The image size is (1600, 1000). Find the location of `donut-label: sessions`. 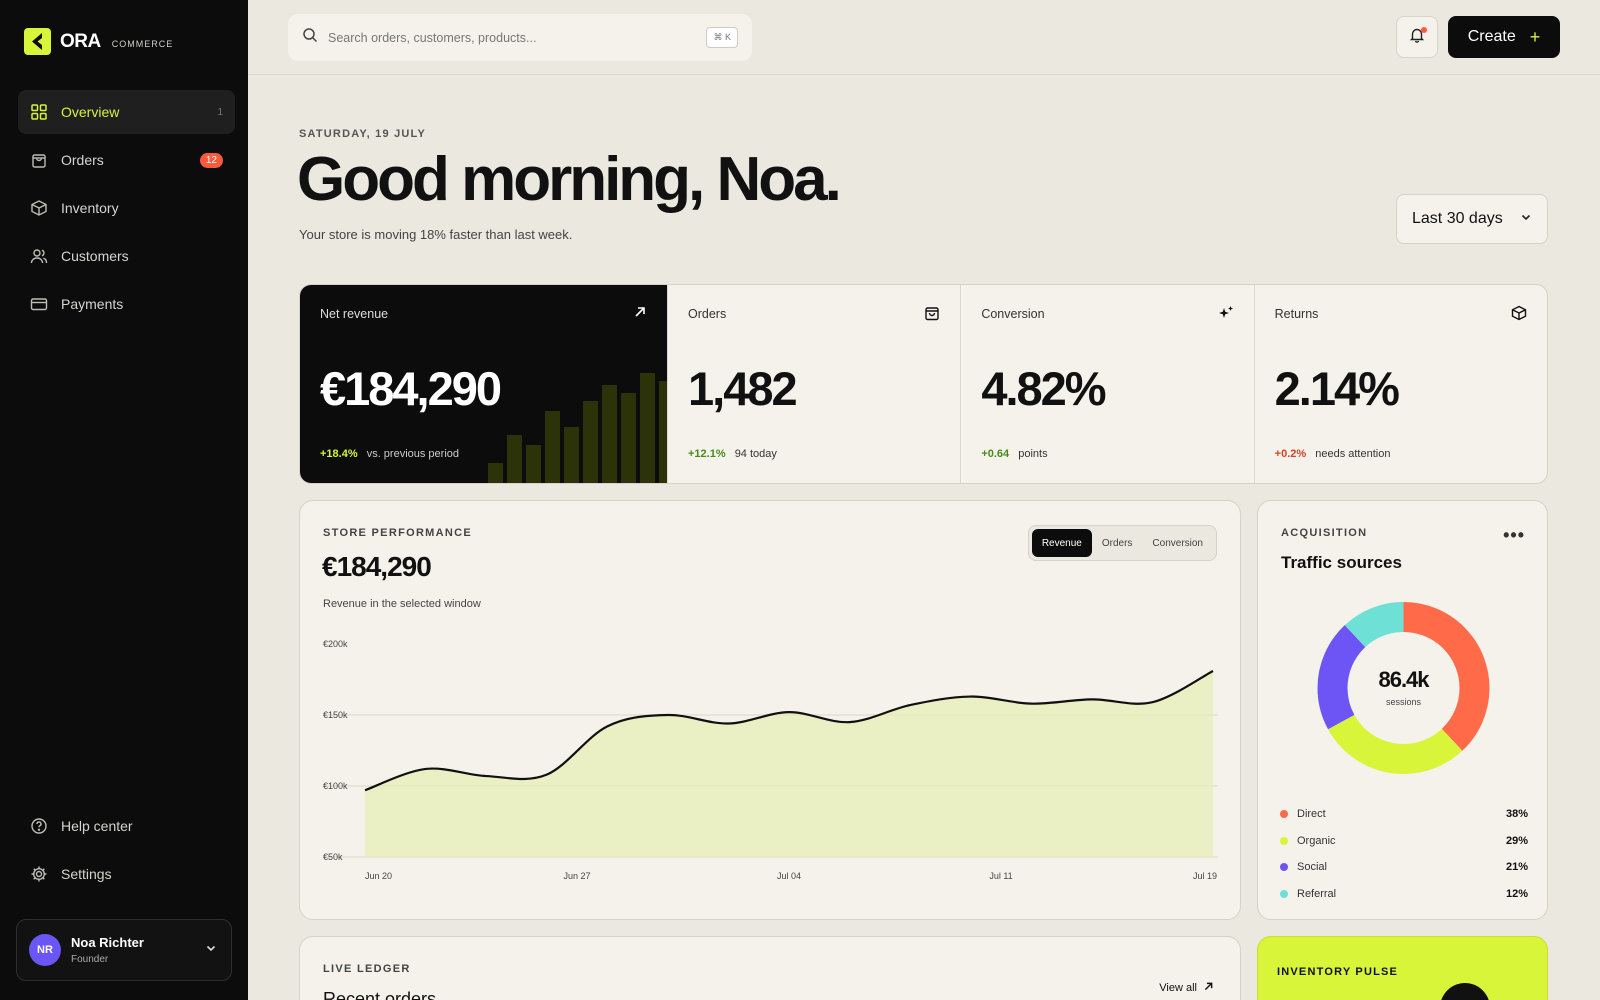

donut-label: sessions is located at coordinates (1403, 702).